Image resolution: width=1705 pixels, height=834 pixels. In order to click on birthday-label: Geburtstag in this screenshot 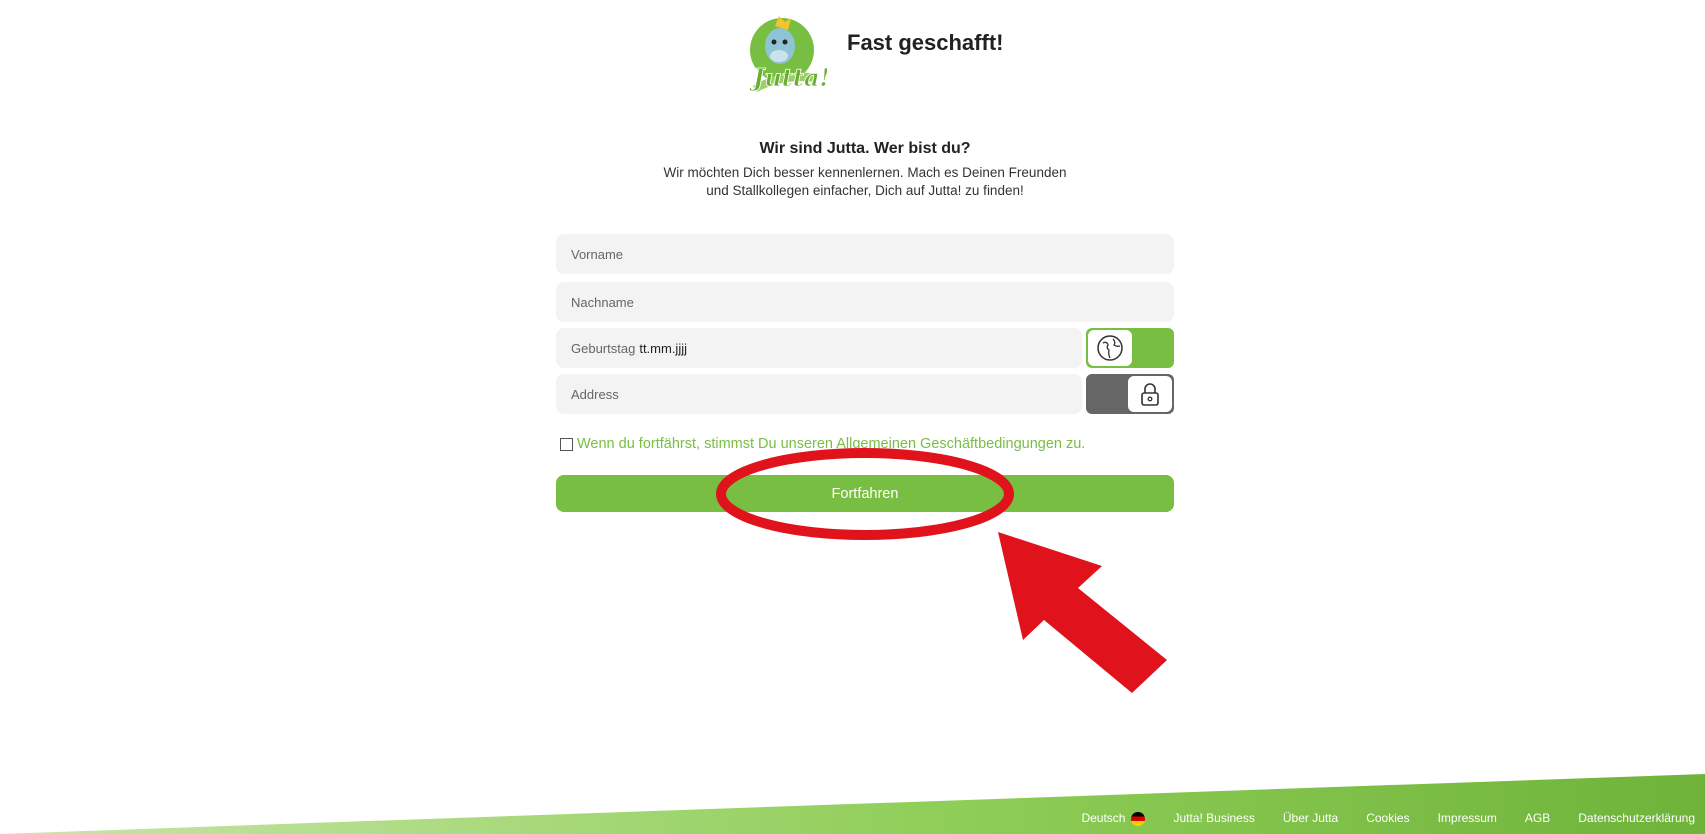, I will do `click(603, 348)`.